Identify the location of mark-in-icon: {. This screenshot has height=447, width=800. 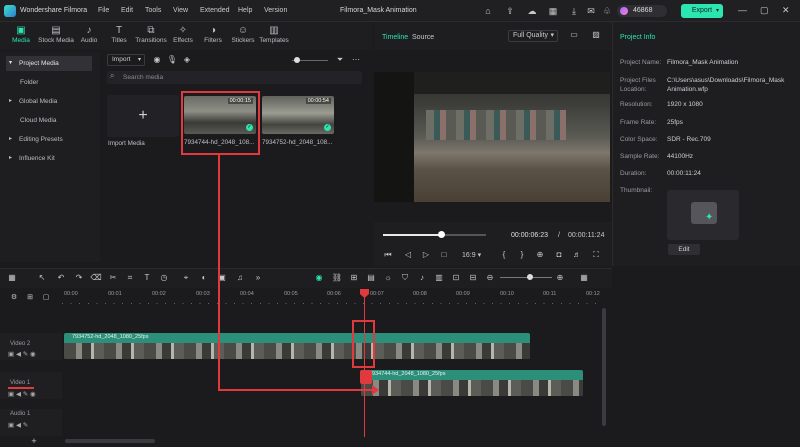
(504, 255).